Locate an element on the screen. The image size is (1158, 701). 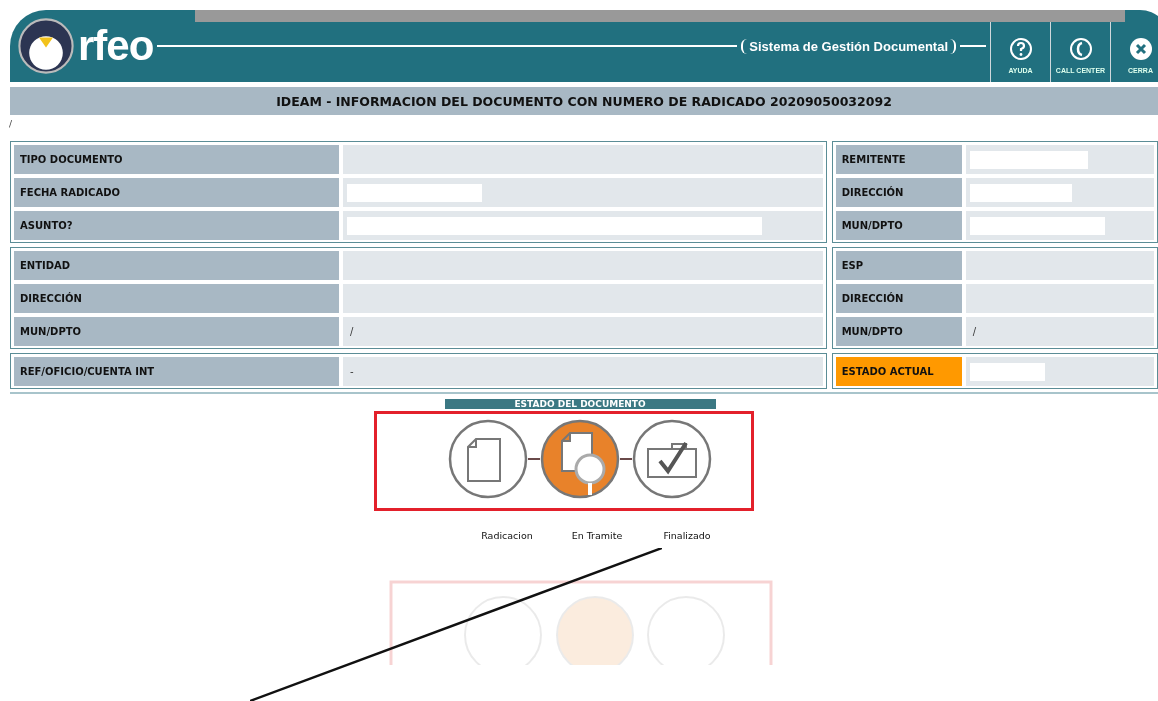
step-label: En Tramite is located at coordinates (597, 535).